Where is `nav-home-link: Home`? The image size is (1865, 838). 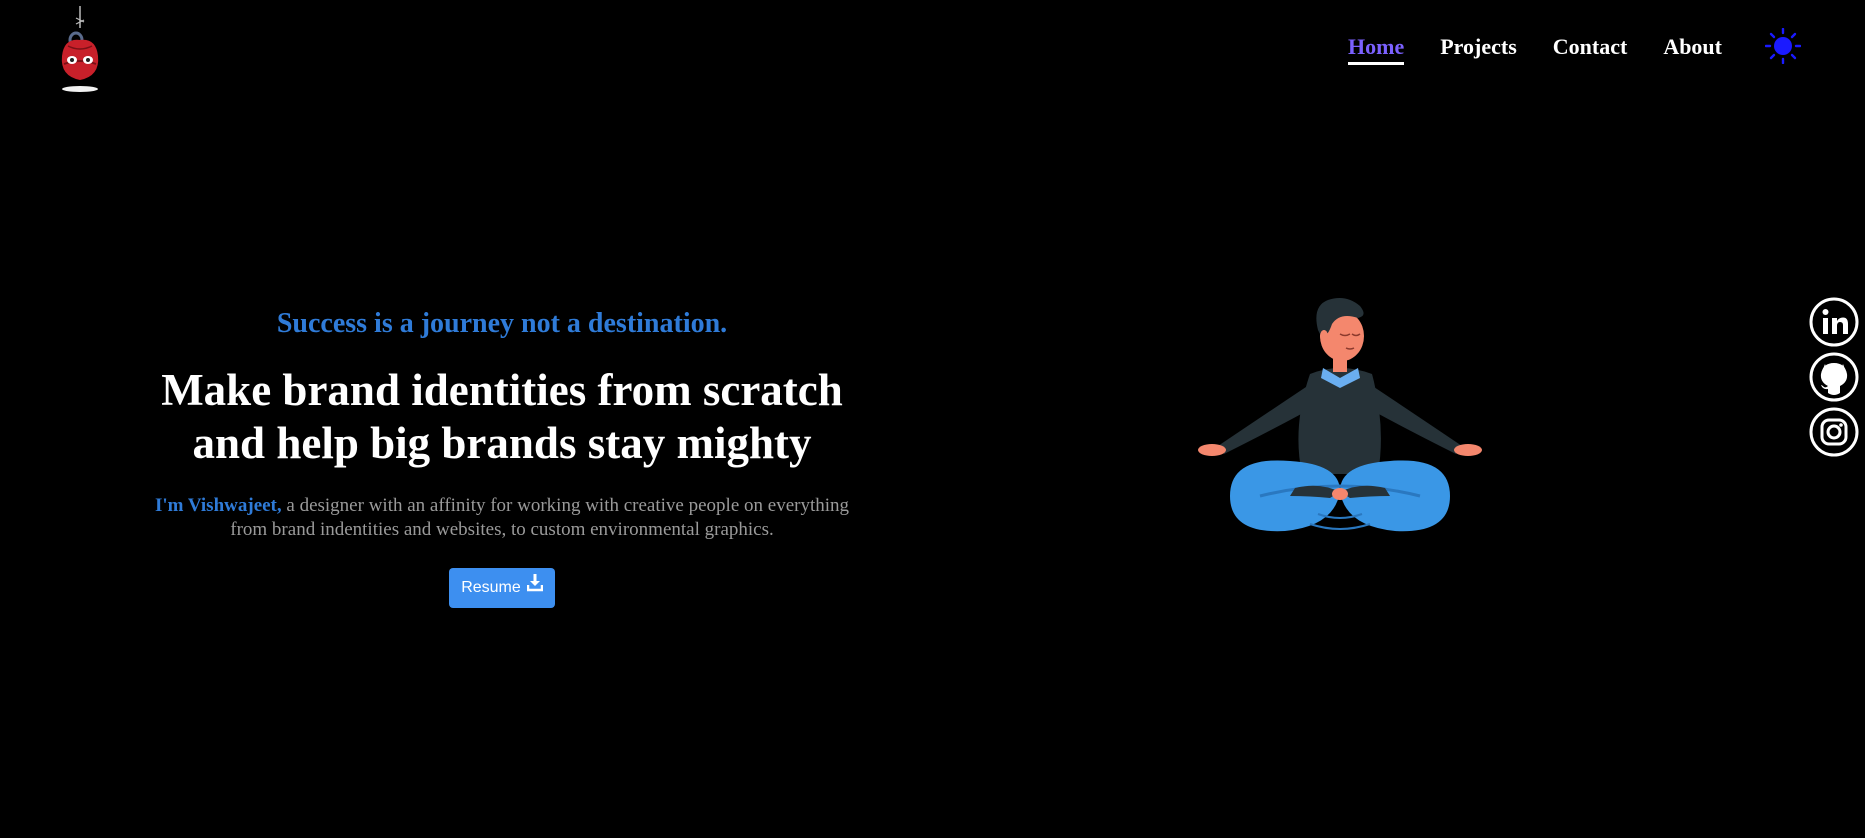 nav-home-link: Home is located at coordinates (1376, 49).